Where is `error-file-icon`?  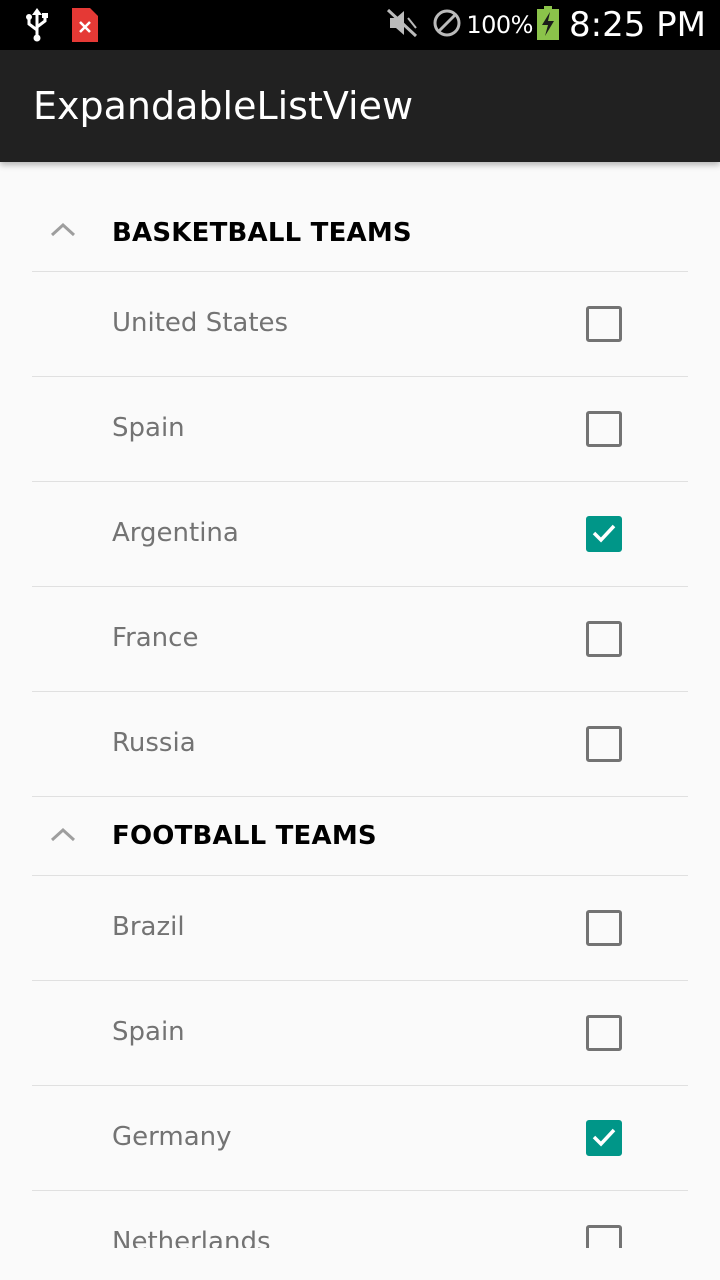
error-file-icon is located at coordinates (85, 27).